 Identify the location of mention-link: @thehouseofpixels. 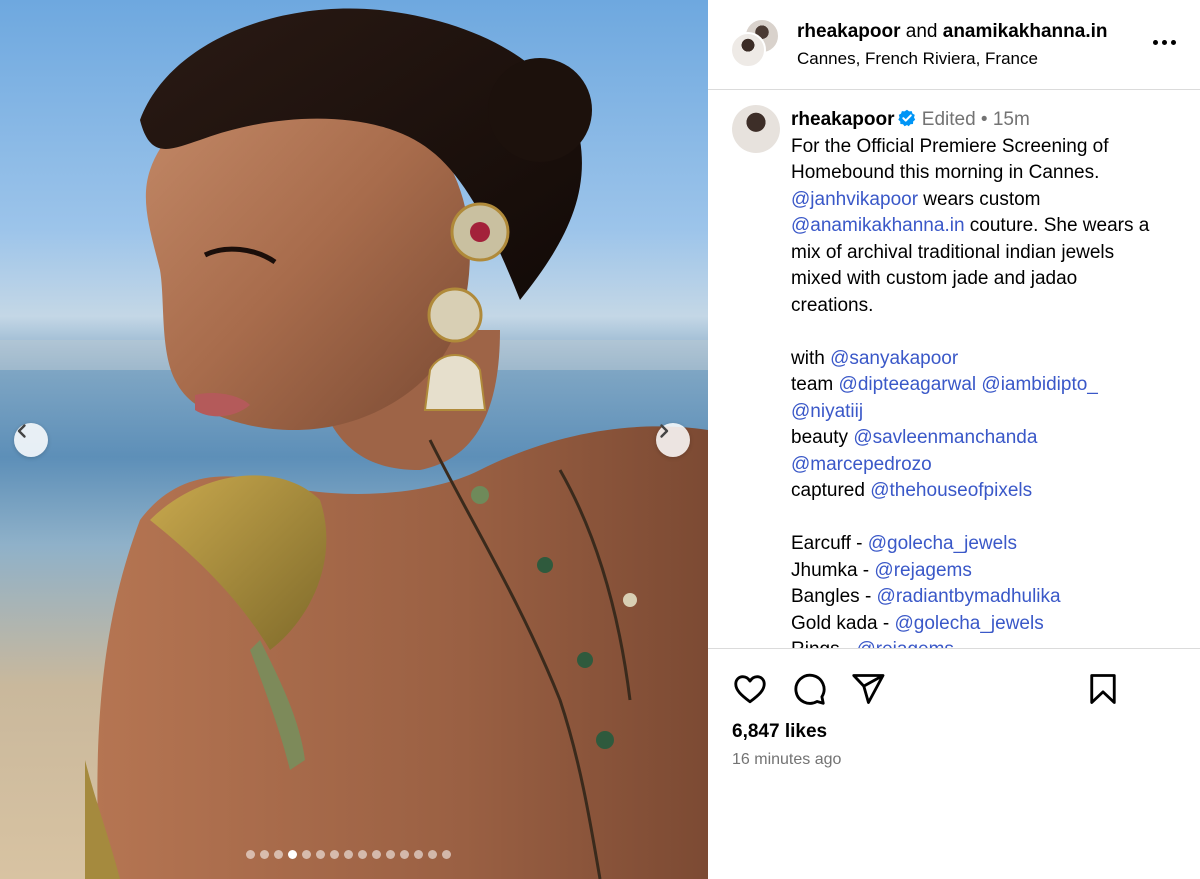
(951, 490).